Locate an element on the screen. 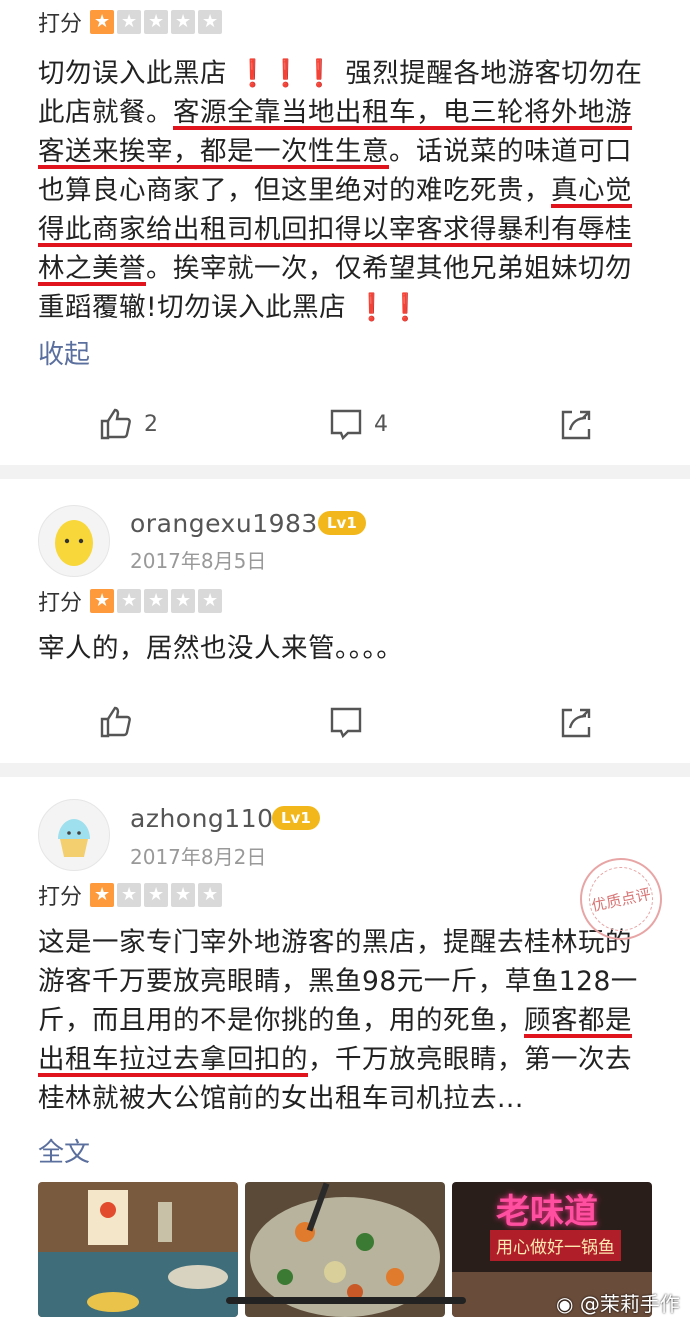 Image resolution: width=690 pixels, height=1317 pixels. weibo-icon: ◉ is located at coordinates (565, 1304).